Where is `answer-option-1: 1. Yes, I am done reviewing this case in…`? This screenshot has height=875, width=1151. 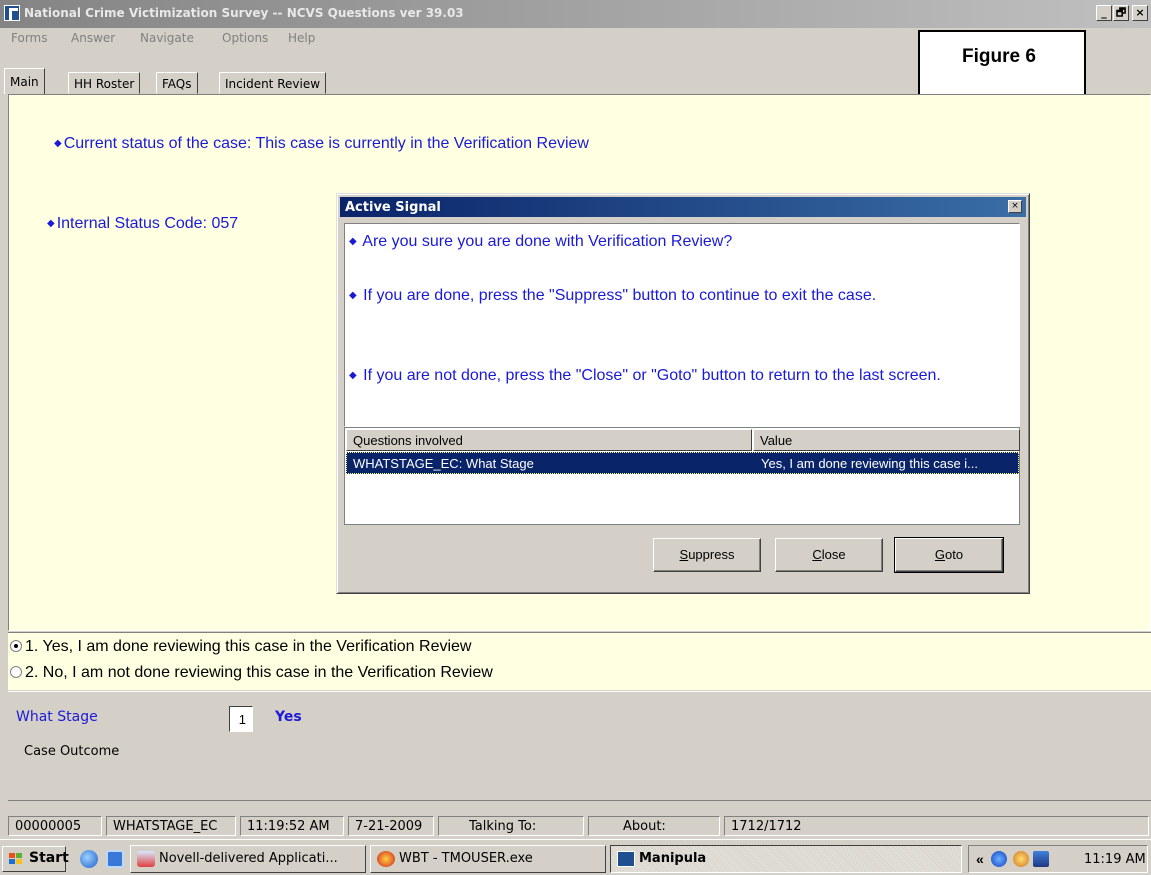 answer-option-1: 1. Yes, I am done reviewing this case in… is located at coordinates (240, 647).